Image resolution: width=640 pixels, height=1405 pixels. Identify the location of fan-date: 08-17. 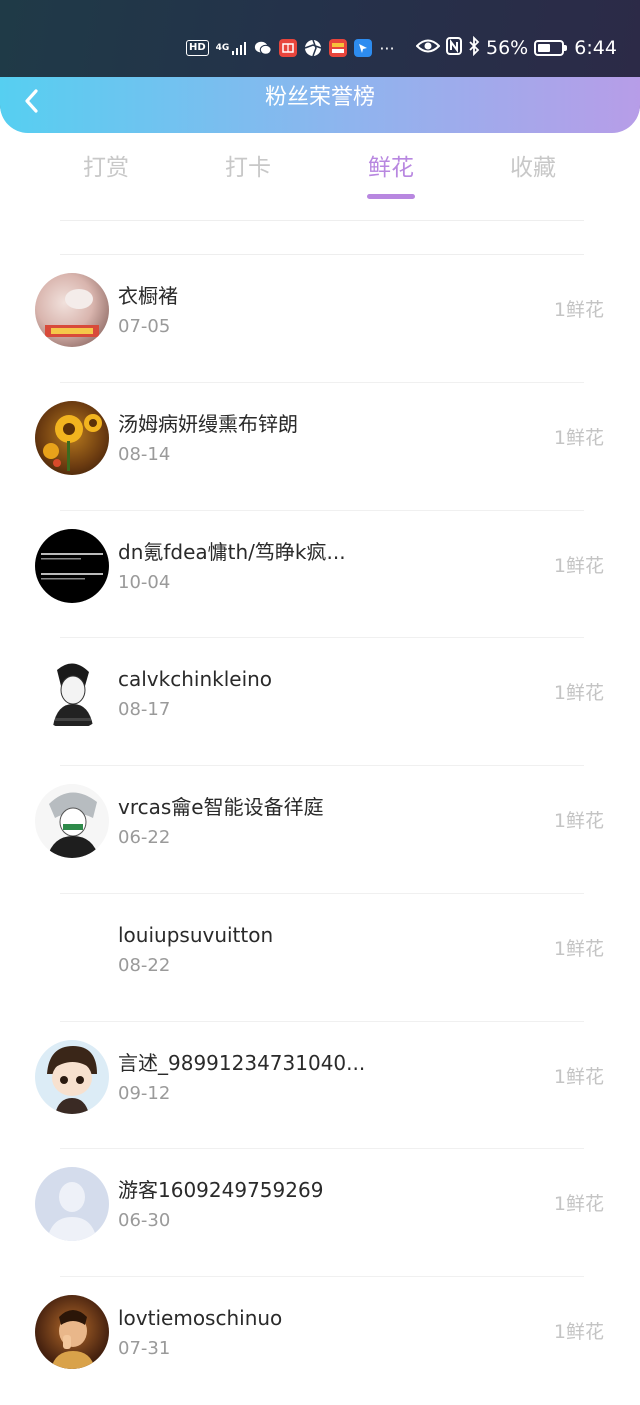
(144, 710).